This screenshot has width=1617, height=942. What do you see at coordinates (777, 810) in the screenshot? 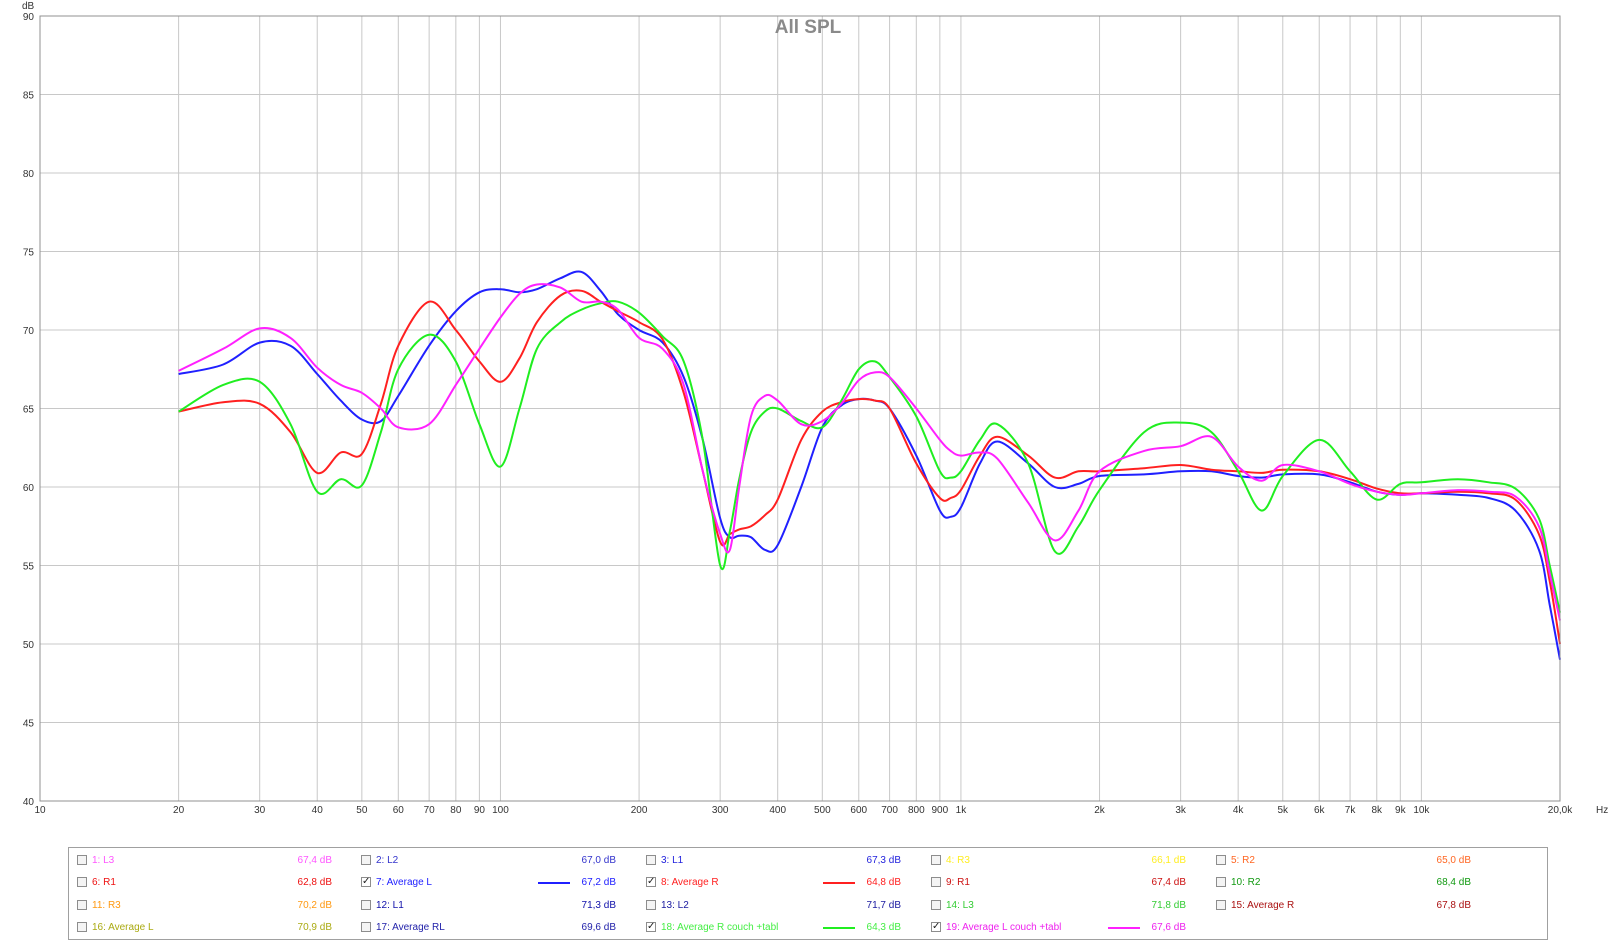
I see `x-tick-label: 400` at bounding box center [777, 810].